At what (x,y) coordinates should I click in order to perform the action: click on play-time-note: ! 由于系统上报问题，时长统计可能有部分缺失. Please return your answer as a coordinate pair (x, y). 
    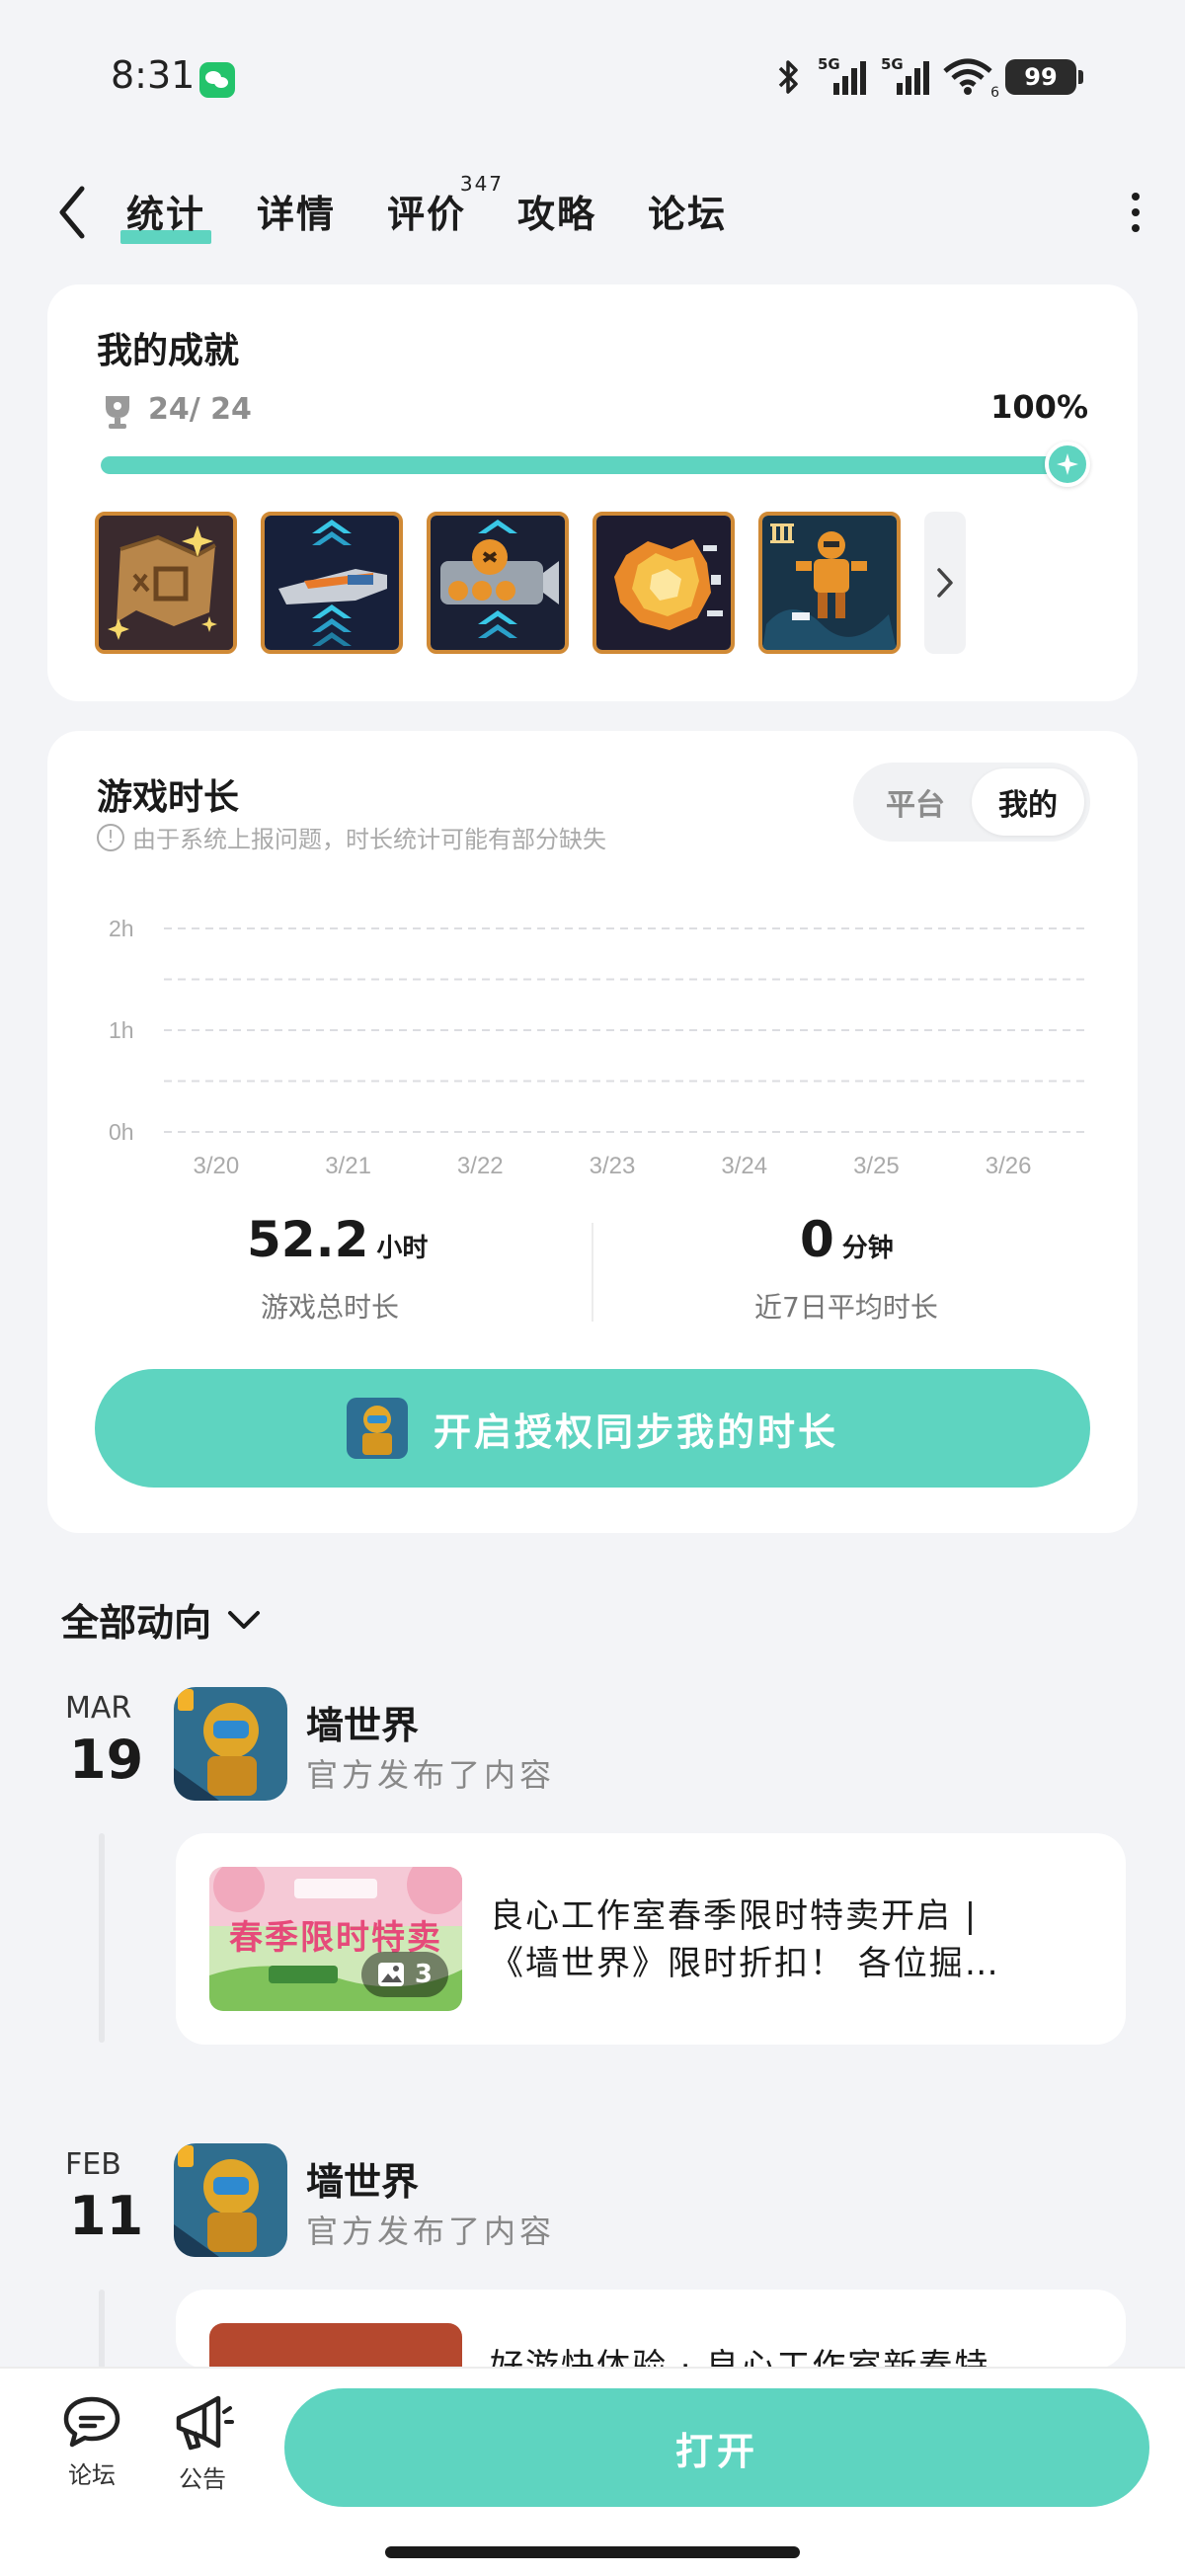
    Looking at the image, I should click on (352, 837).